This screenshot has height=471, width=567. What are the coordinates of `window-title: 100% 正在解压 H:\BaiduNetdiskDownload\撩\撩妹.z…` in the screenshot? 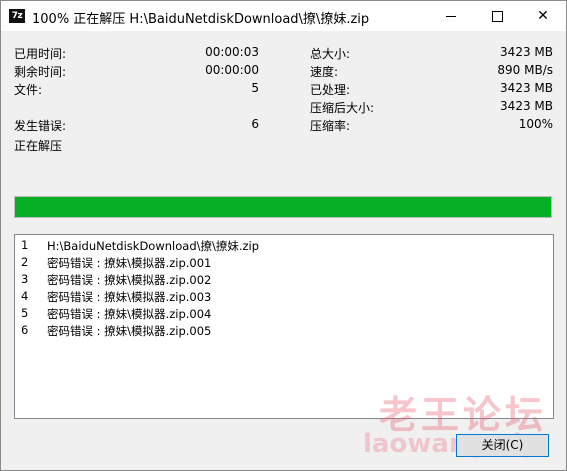 It's located at (201, 19).